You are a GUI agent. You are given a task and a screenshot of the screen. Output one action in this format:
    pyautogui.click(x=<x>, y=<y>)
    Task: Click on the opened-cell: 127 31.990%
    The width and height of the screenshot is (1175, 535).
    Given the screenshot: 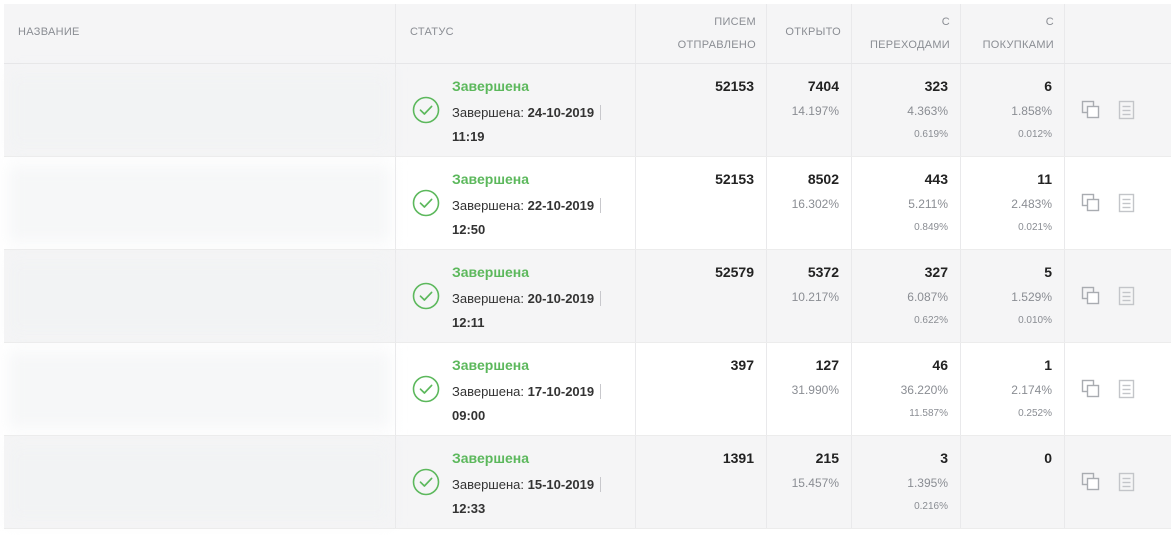 What is the action you would take?
    pyautogui.click(x=809, y=389)
    